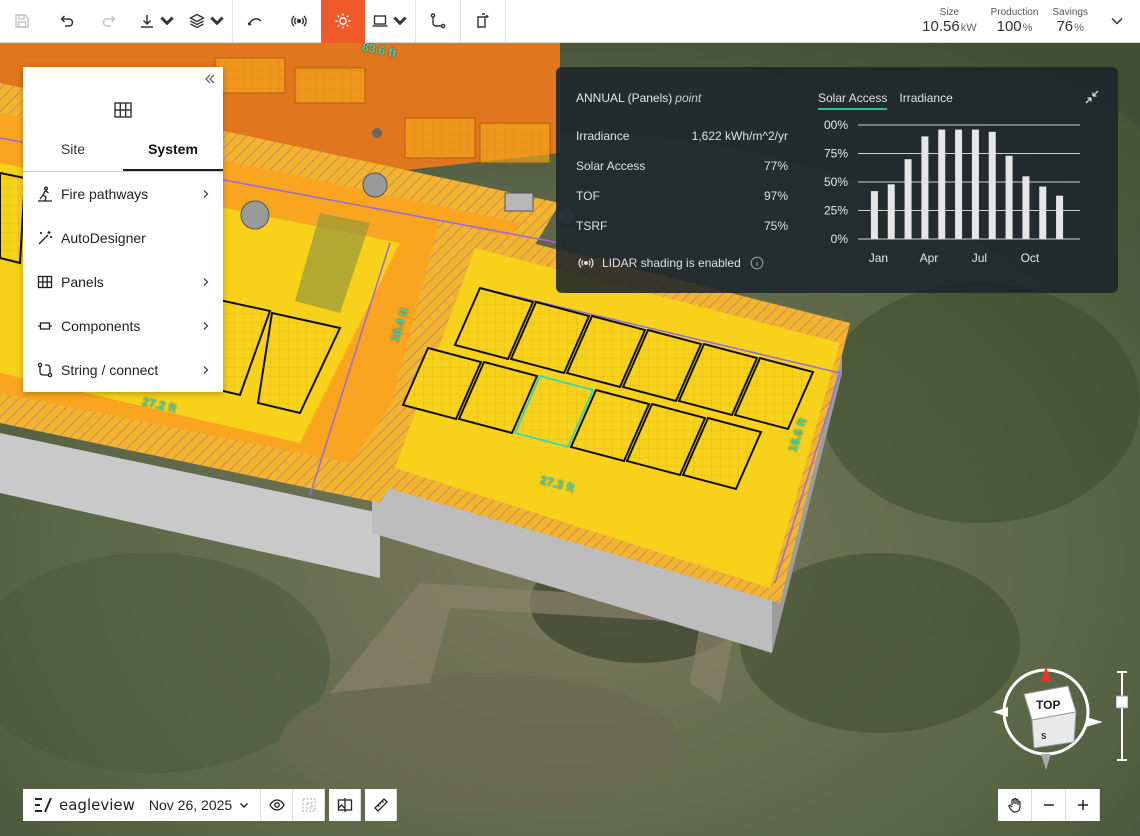 The width and height of the screenshot is (1140, 836). Describe the element at coordinates (43, 805) in the screenshot. I see `eagleview-logo-icon` at that location.